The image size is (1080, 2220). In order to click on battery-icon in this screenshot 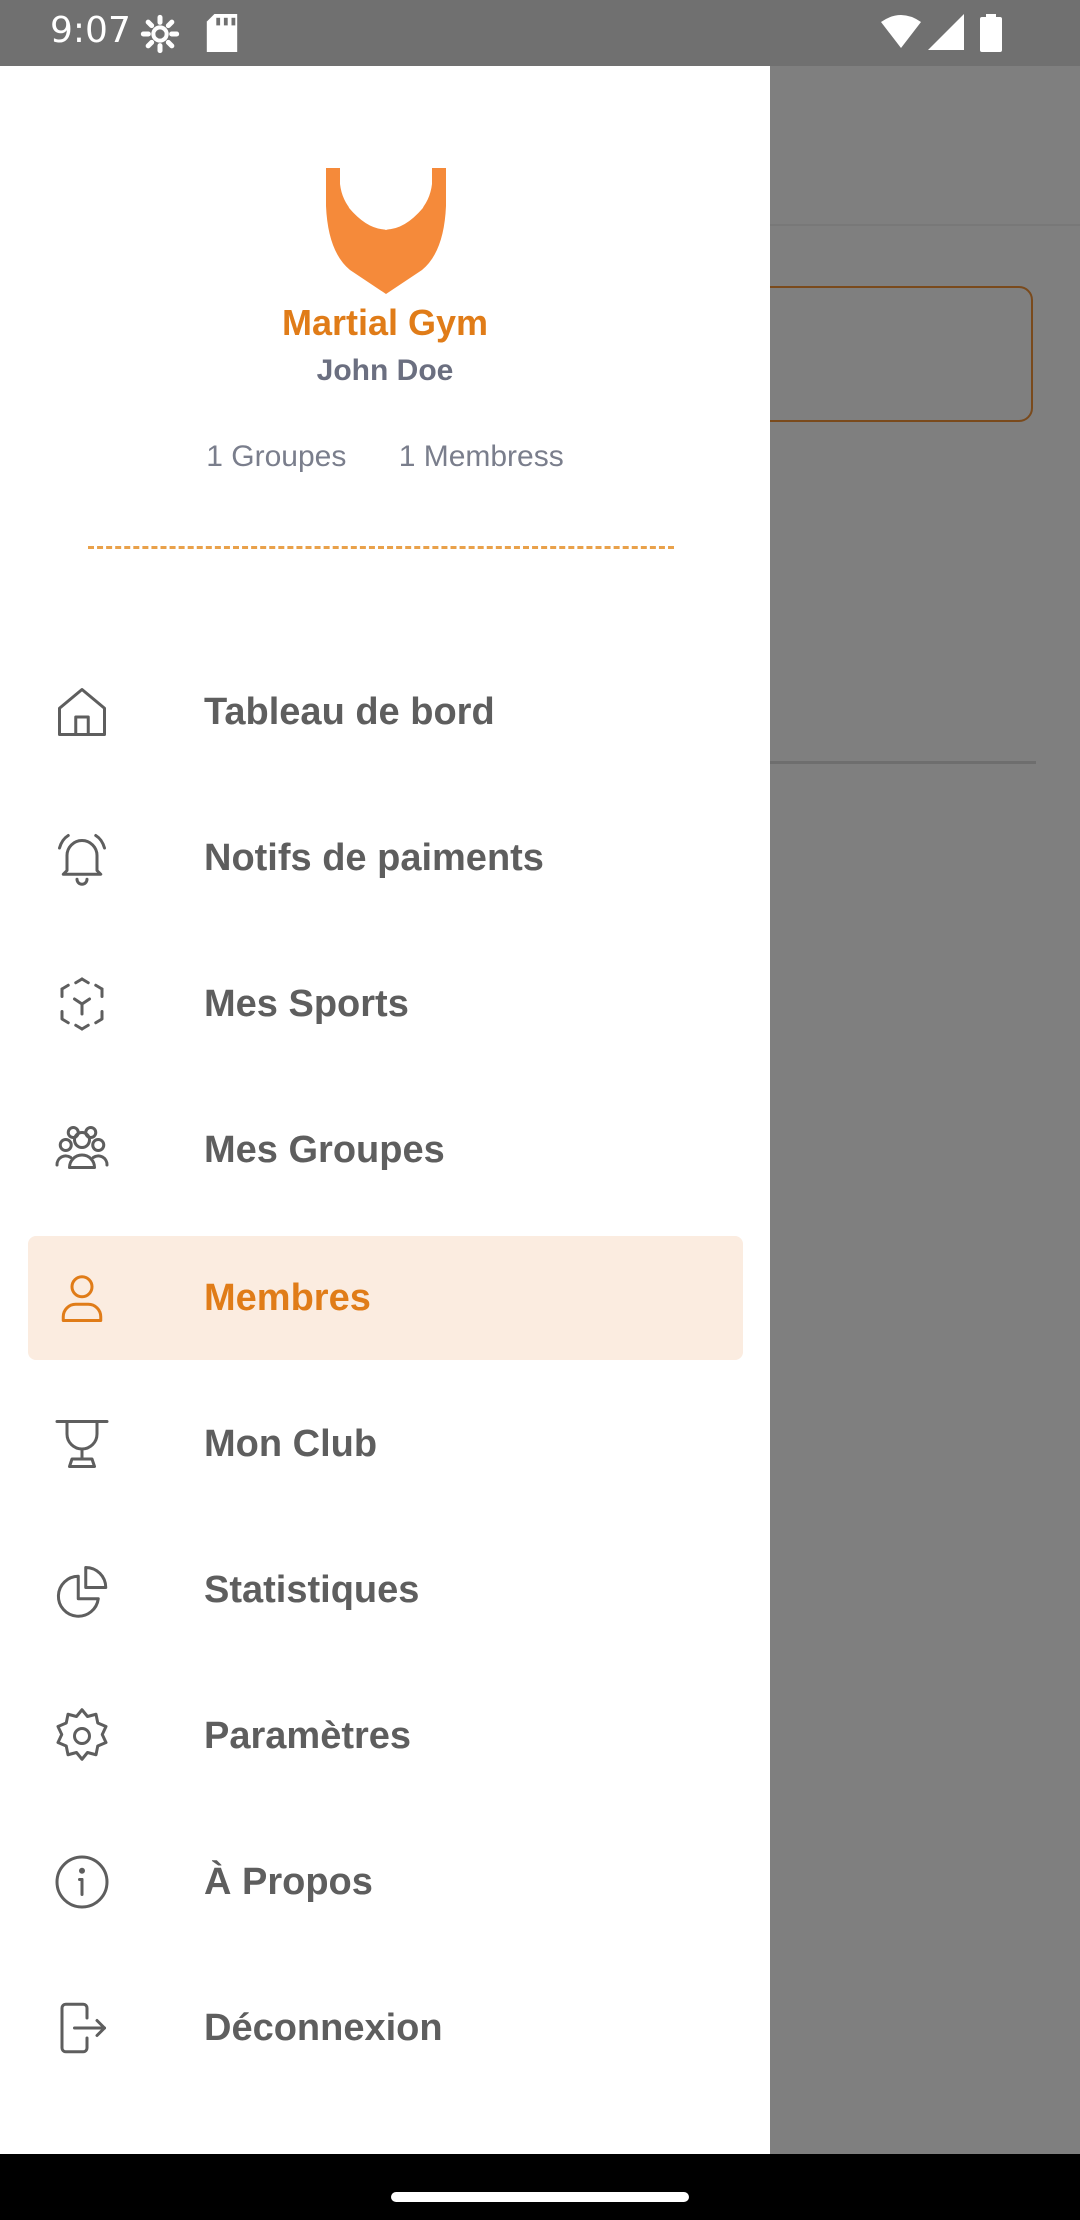, I will do `click(991, 33)`.